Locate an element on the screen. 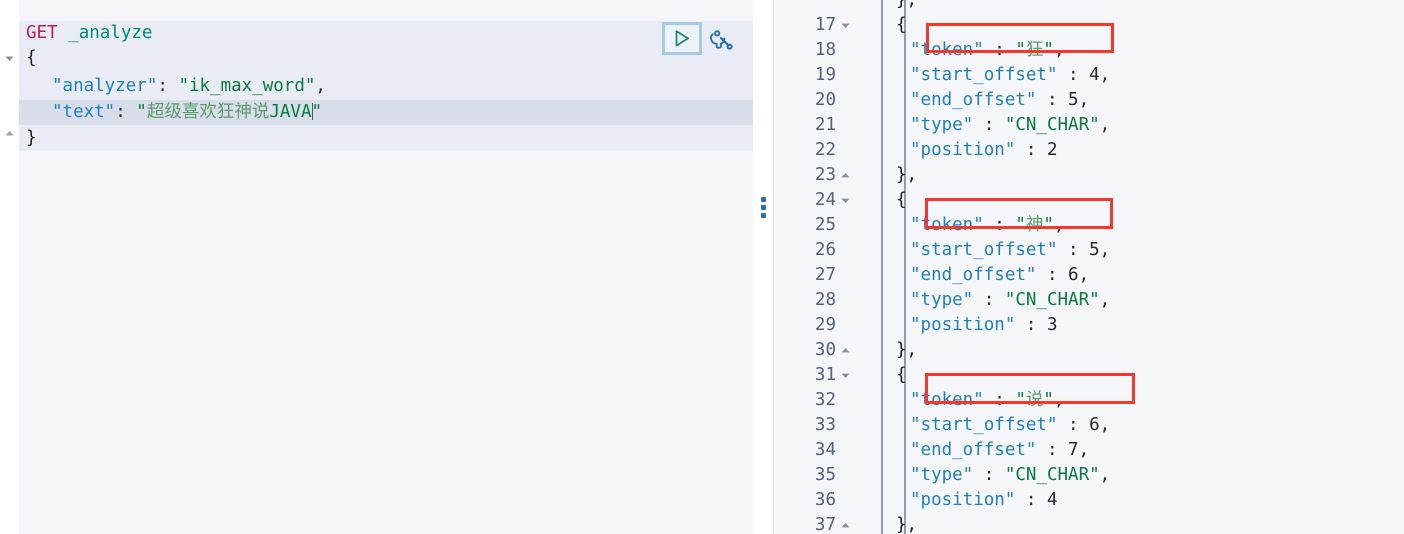 The image size is (1404, 534). response-line-number: 26 is located at coordinates (825, 250).